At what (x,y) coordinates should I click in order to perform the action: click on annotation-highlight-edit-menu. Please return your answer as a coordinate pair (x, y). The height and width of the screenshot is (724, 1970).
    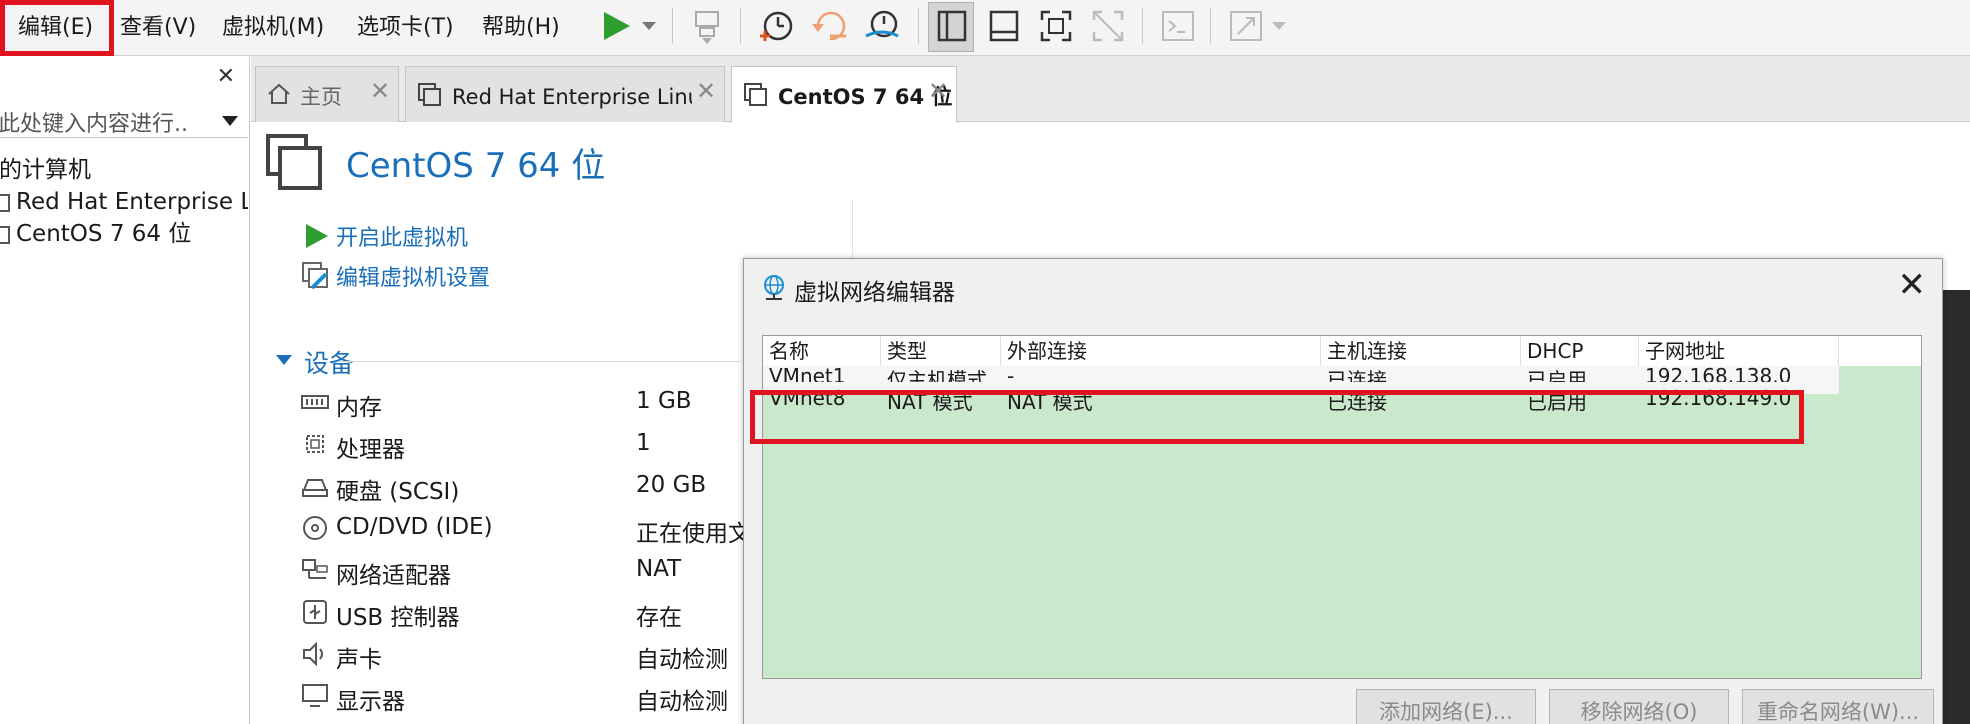
    Looking at the image, I should click on (57, 28).